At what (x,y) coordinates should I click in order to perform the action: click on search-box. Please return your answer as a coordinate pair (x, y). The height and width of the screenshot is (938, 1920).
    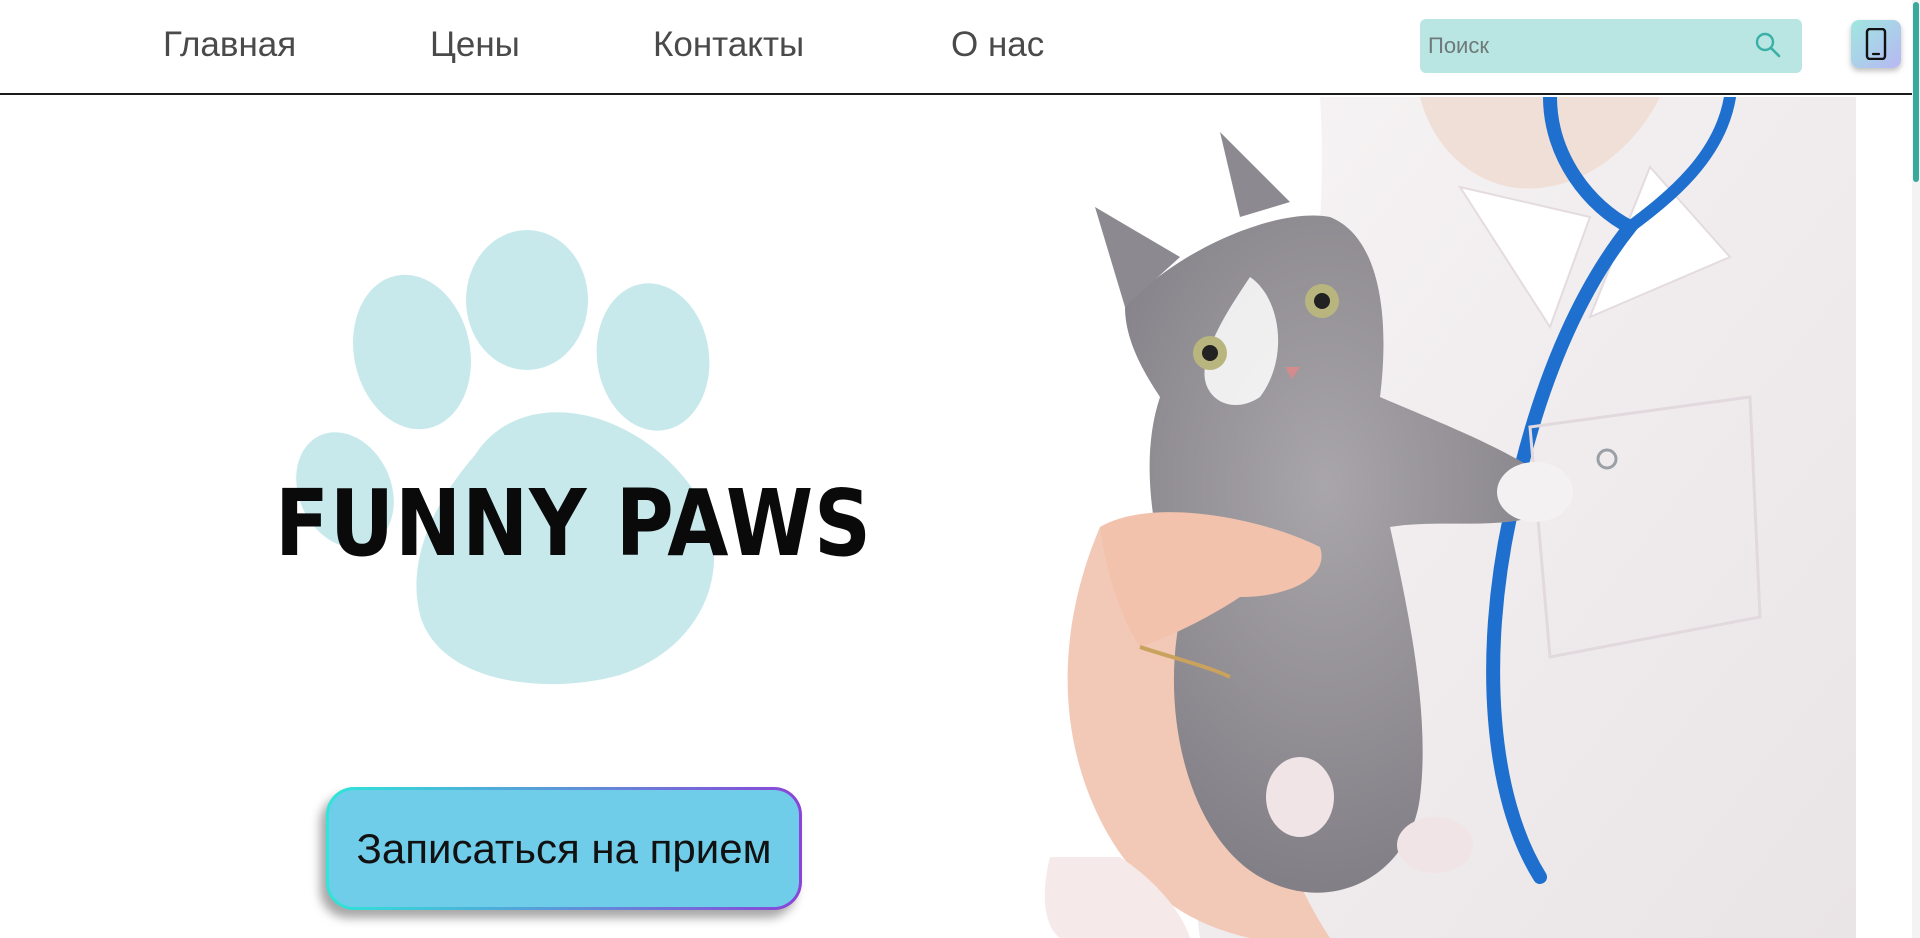
    Looking at the image, I should click on (1611, 46).